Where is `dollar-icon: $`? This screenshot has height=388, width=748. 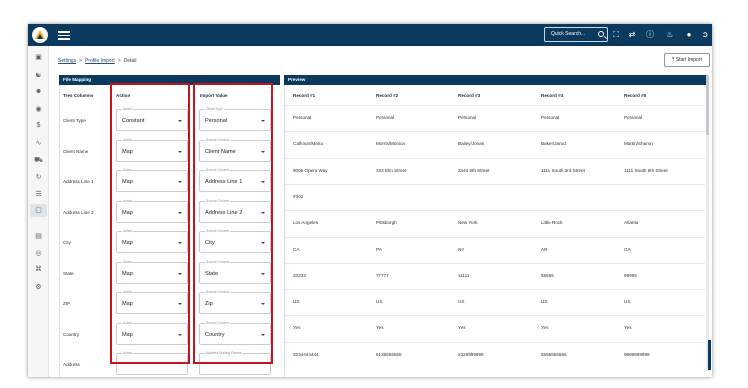 dollar-icon: $ is located at coordinates (38, 125).